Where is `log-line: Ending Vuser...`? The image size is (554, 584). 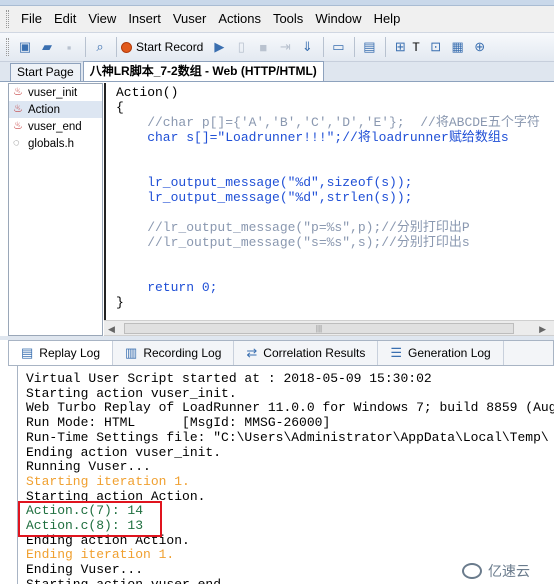 log-line: Ending Vuser... is located at coordinates (85, 570).